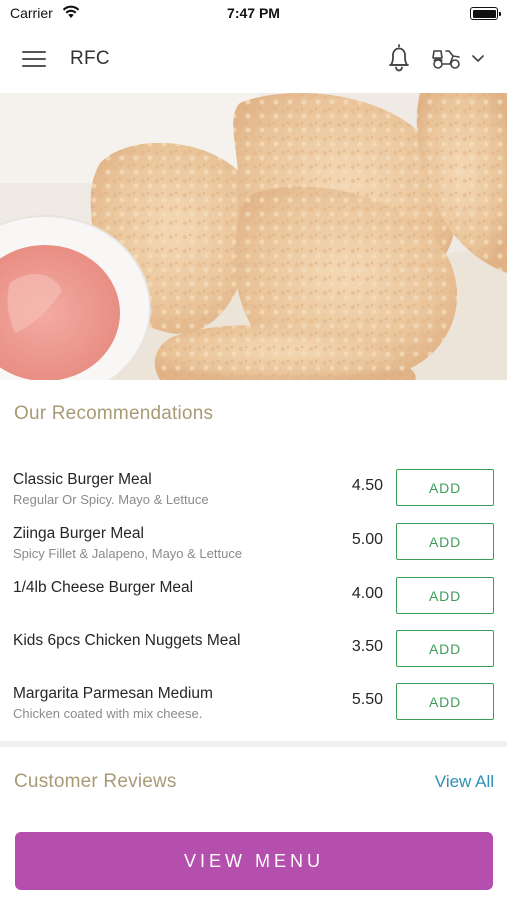 The height and width of the screenshot is (900, 507). I want to click on view-menu-button: VIEW MENU, so click(254, 861).